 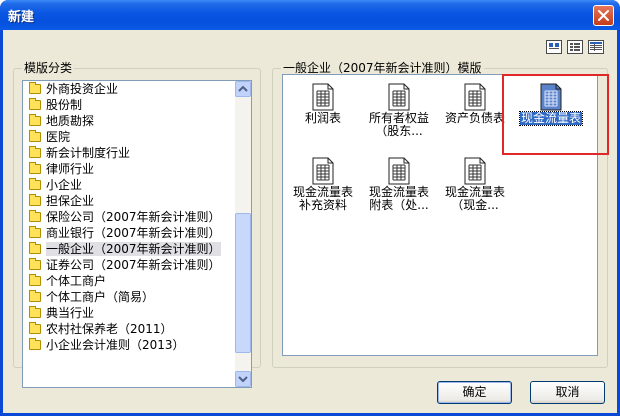 I want to click on small-icons-view-icon, so click(x=575, y=47).